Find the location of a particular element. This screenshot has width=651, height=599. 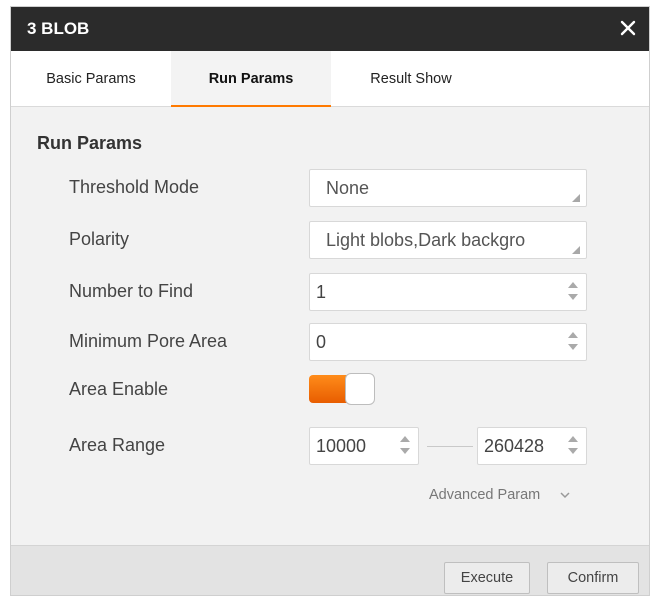

section-title: Run Params is located at coordinates (90, 143).